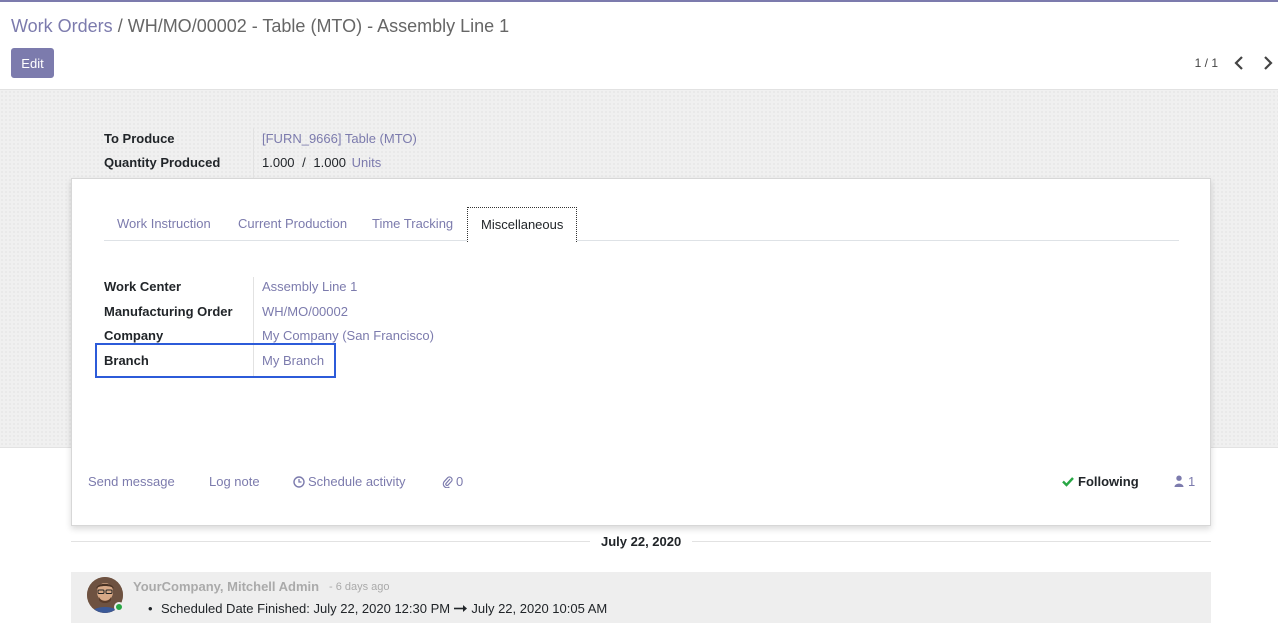 The height and width of the screenshot is (623, 1278). I want to click on thread-date-separator: July 22, 2020, so click(641, 542).